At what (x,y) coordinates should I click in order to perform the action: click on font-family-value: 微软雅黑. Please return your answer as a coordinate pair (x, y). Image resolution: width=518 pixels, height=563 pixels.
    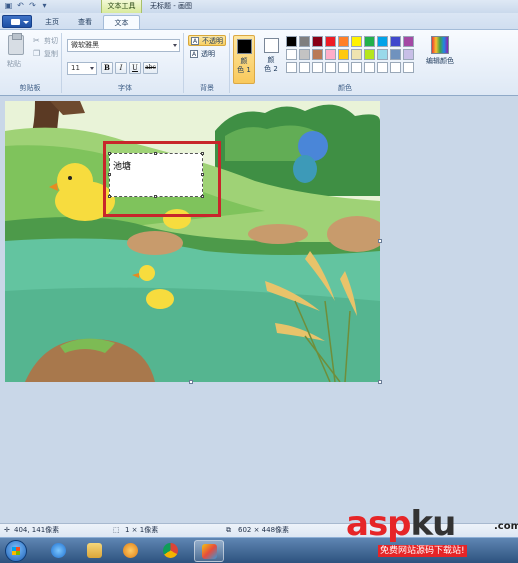
    Looking at the image, I should click on (85, 45).